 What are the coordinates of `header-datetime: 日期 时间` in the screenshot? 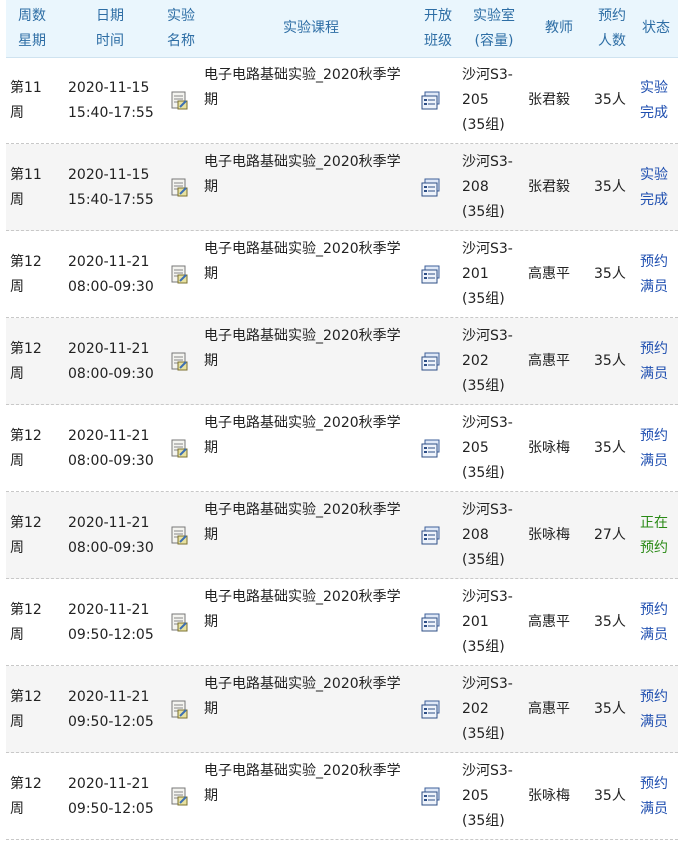 It's located at (110, 29).